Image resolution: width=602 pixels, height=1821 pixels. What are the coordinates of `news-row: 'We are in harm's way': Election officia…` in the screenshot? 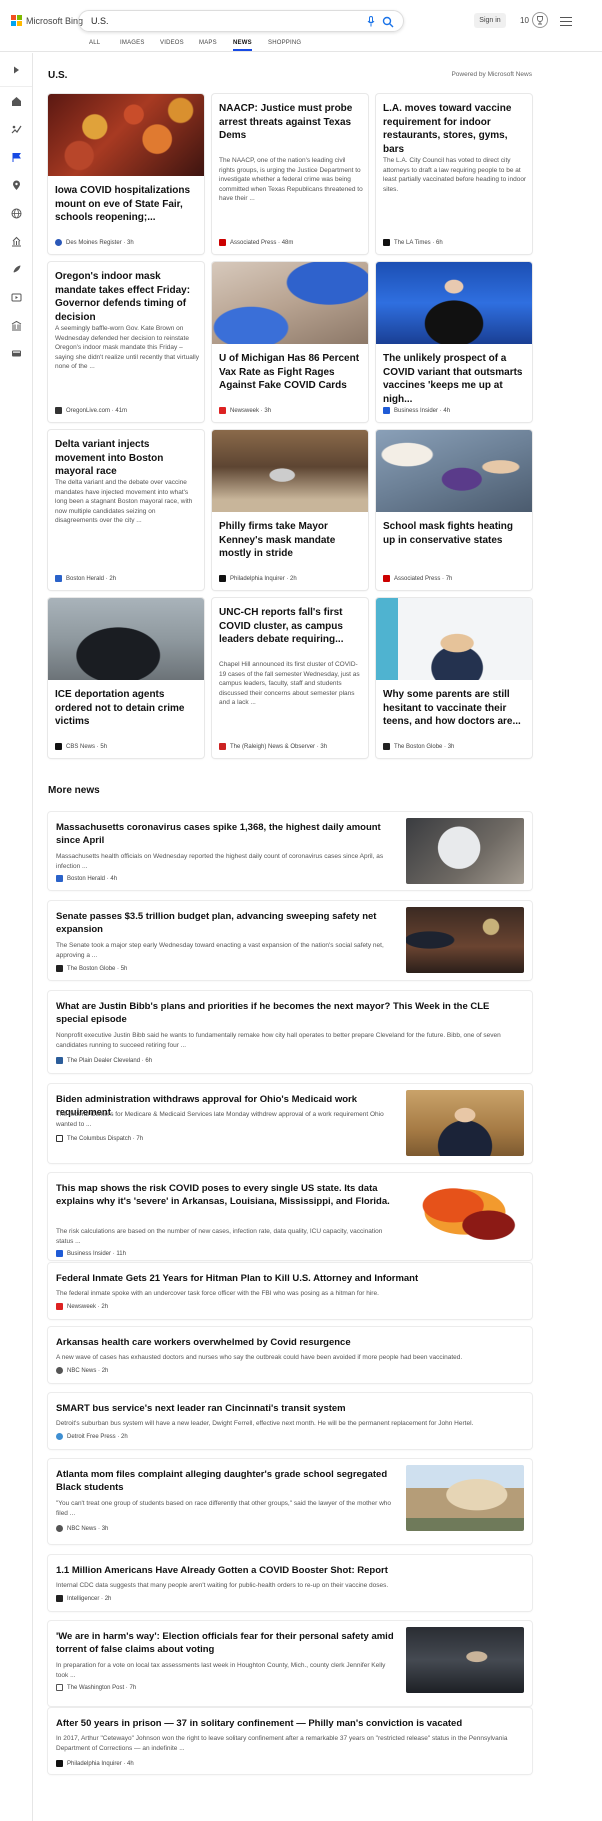 It's located at (290, 1663).